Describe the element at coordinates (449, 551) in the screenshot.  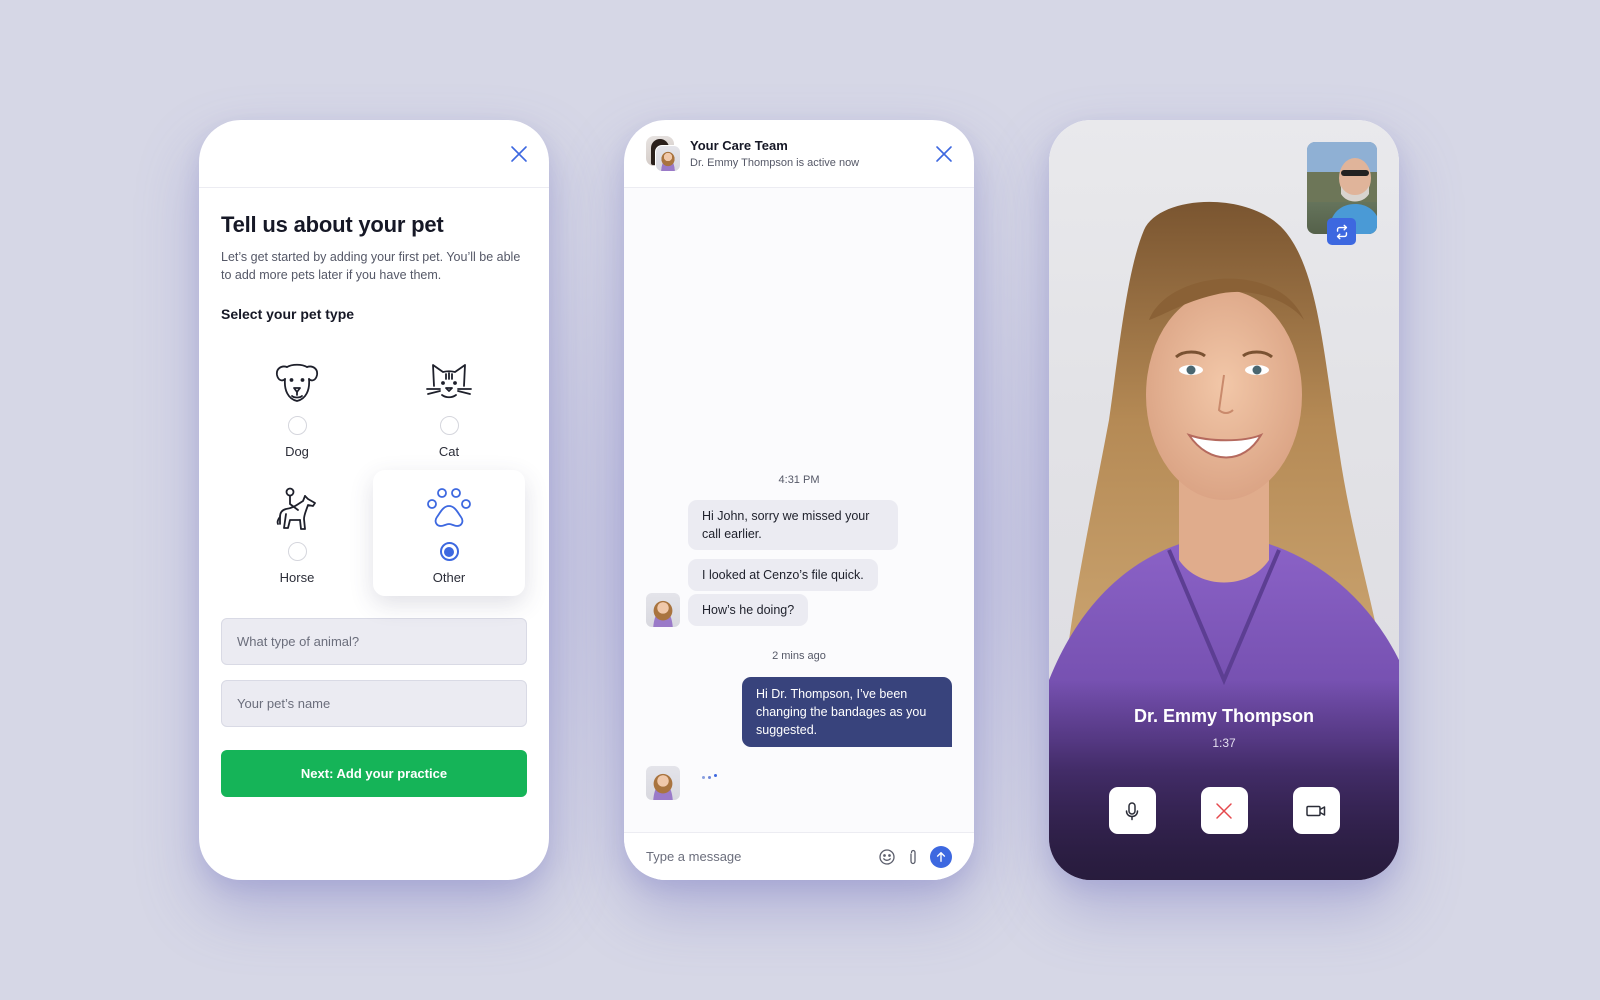
I see `radio-other` at that location.